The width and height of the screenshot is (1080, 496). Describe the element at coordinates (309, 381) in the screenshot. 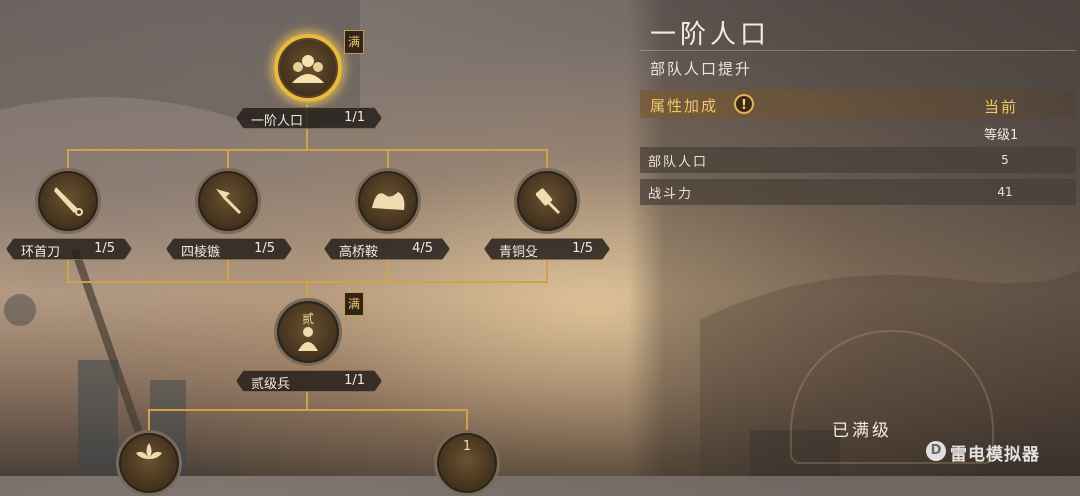

I see `skill-label-bar: 贰级兵 1/1` at that location.